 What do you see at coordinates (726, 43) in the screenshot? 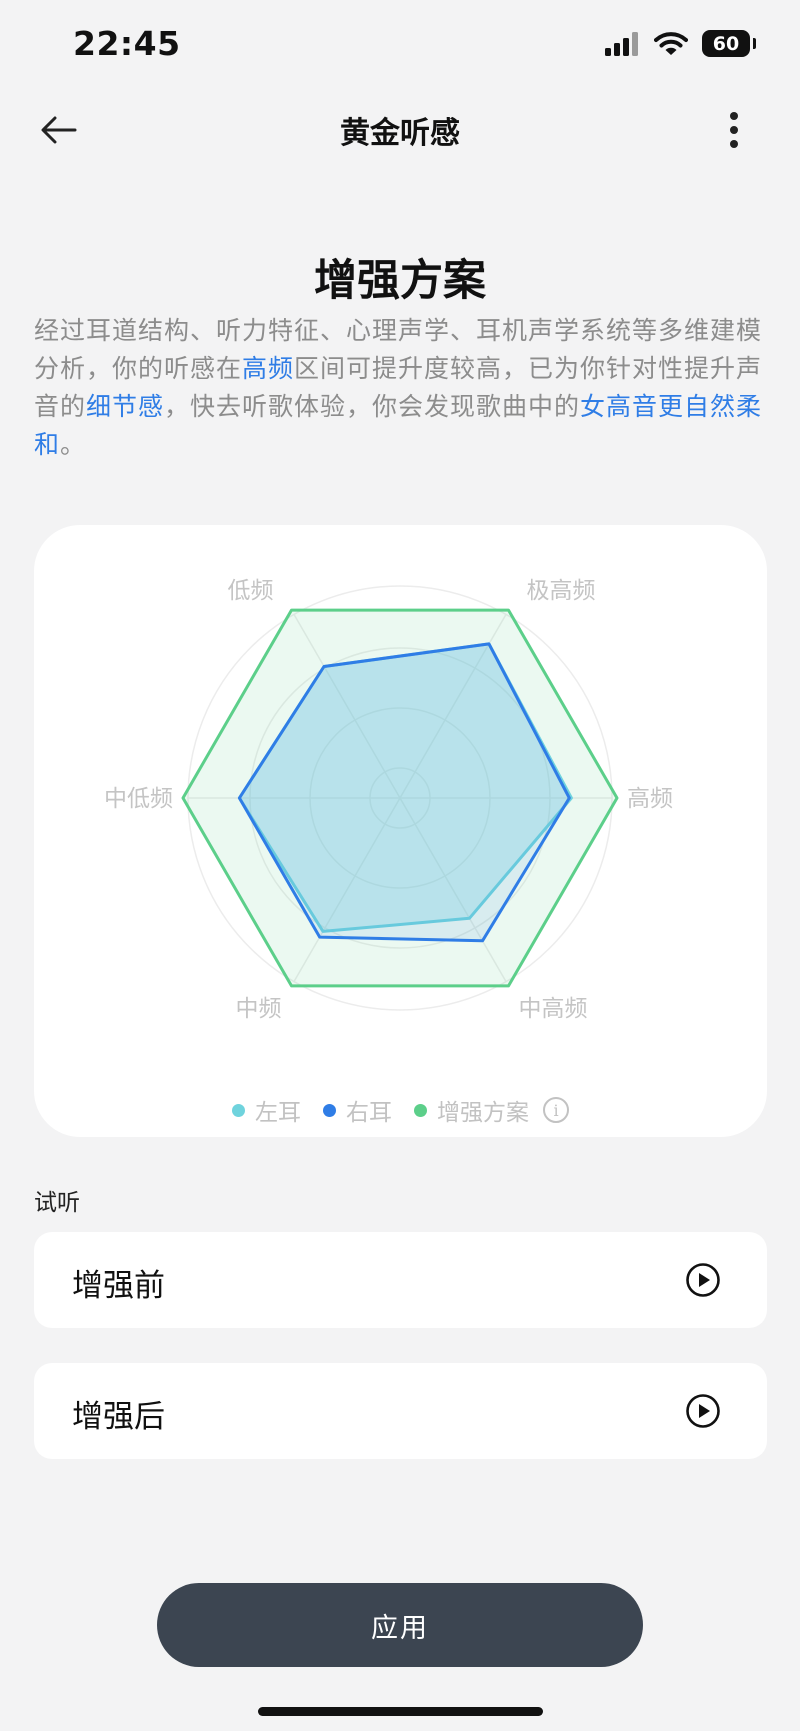
I see `battery-level: 60` at bounding box center [726, 43].